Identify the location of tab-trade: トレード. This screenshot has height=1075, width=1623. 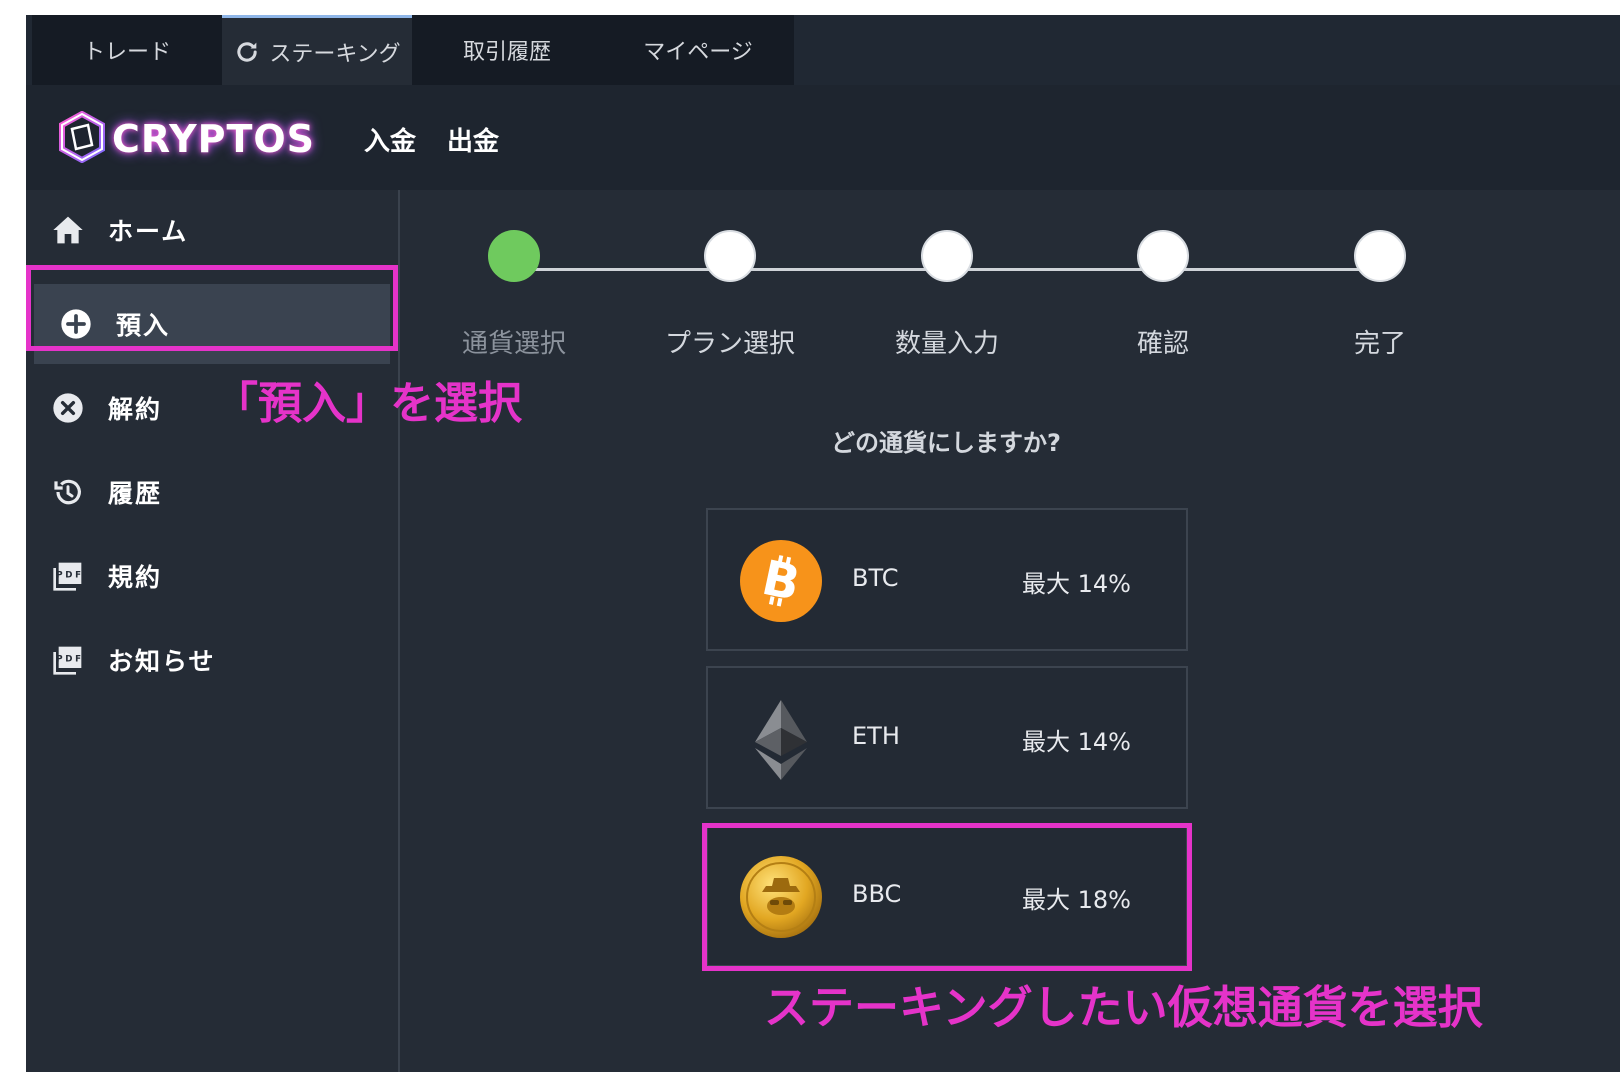
(127, 50).